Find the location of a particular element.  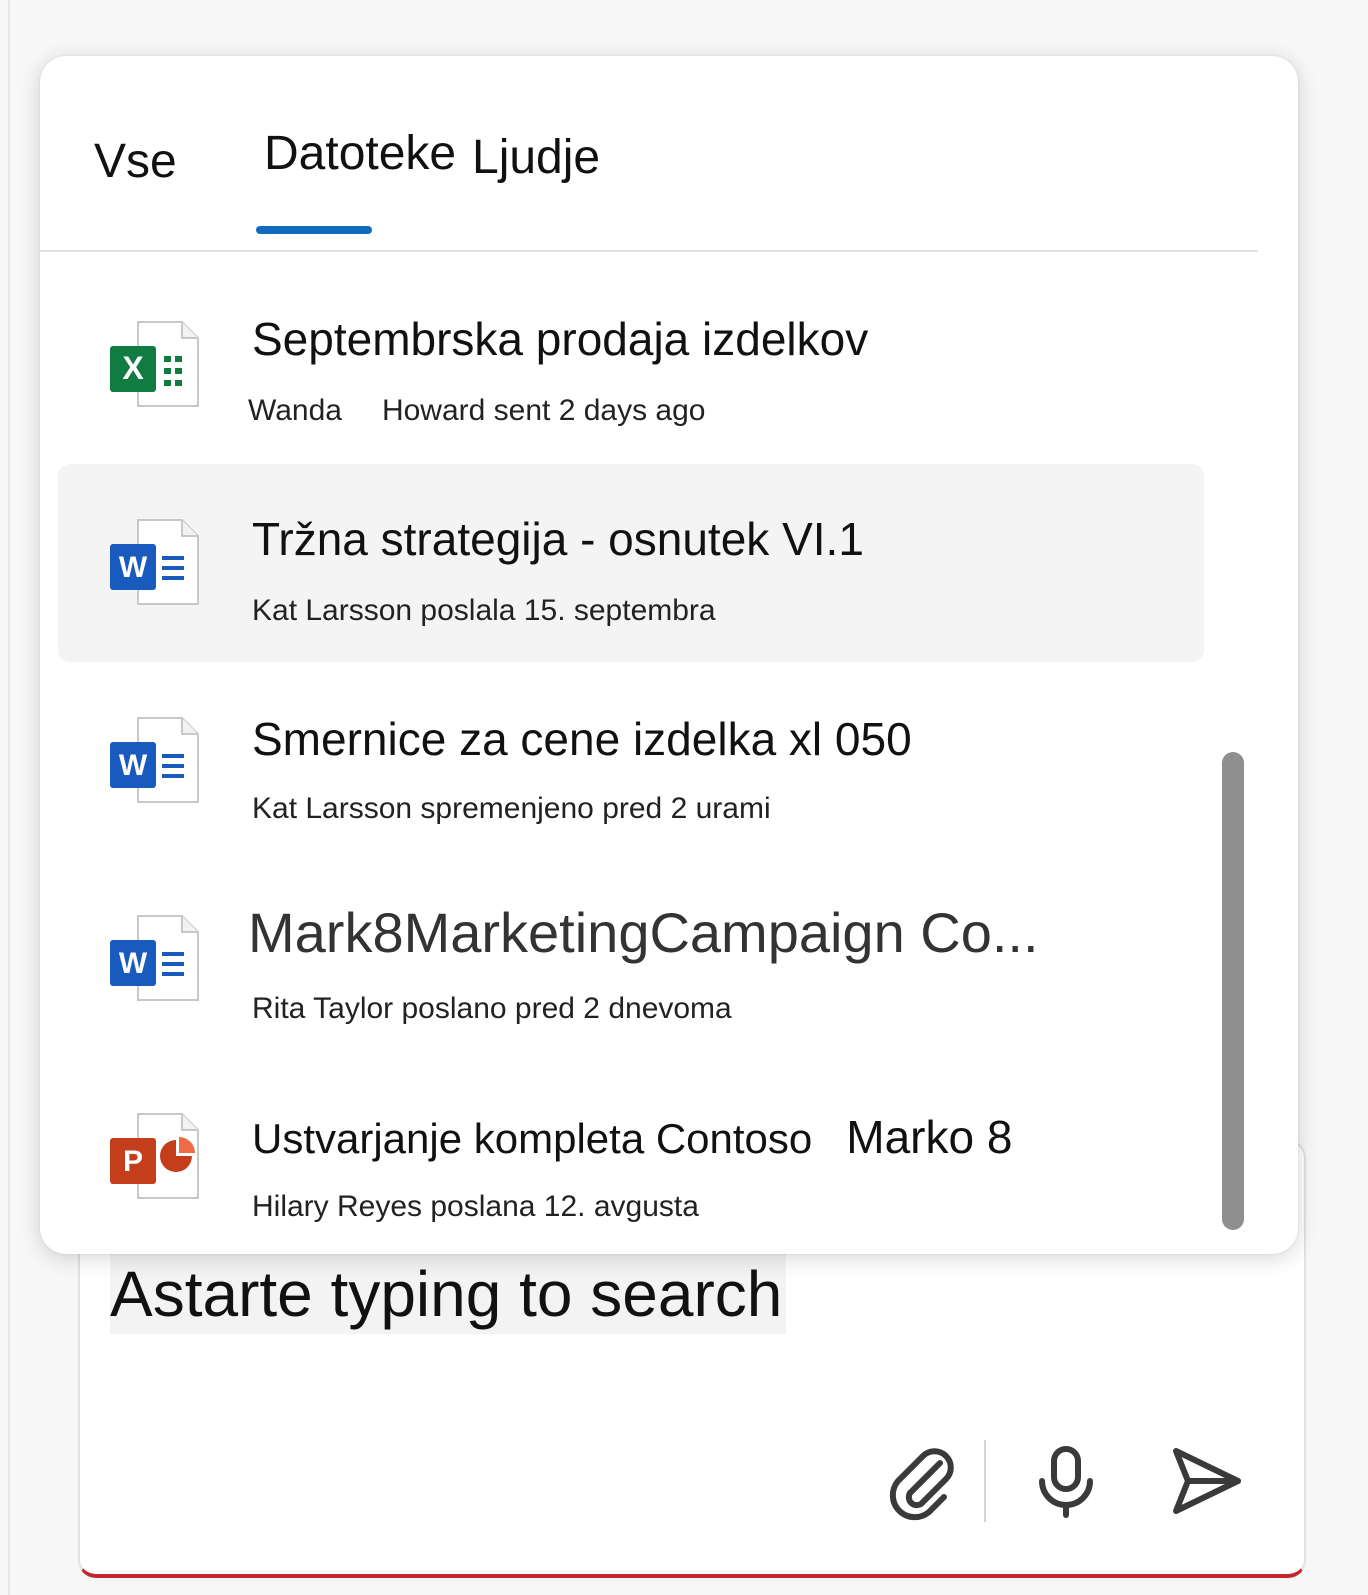

file-title: Septembrska prodaja izdelkov is located at coordinates (560, 339).